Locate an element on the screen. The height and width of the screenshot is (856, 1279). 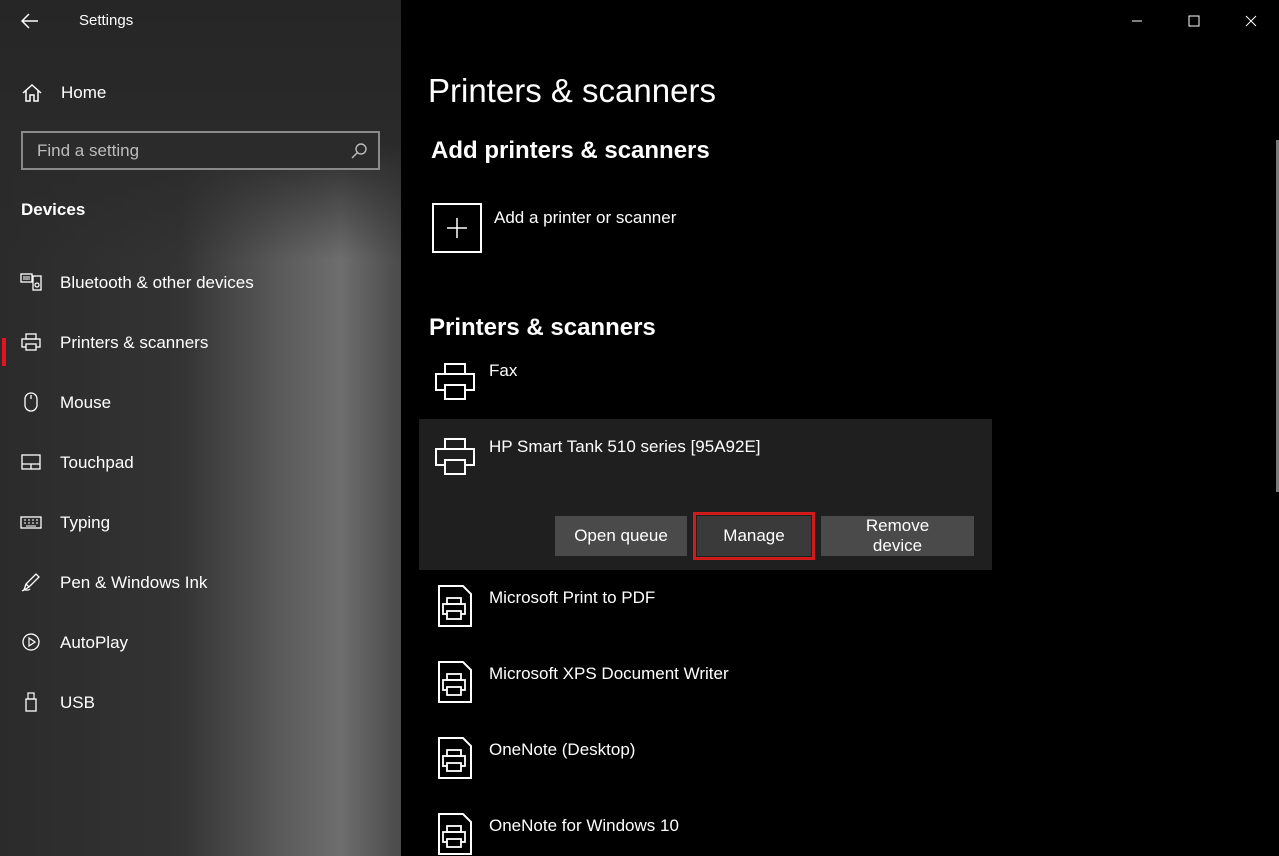
manage-button: Manage is located at coordinates (754, 536).